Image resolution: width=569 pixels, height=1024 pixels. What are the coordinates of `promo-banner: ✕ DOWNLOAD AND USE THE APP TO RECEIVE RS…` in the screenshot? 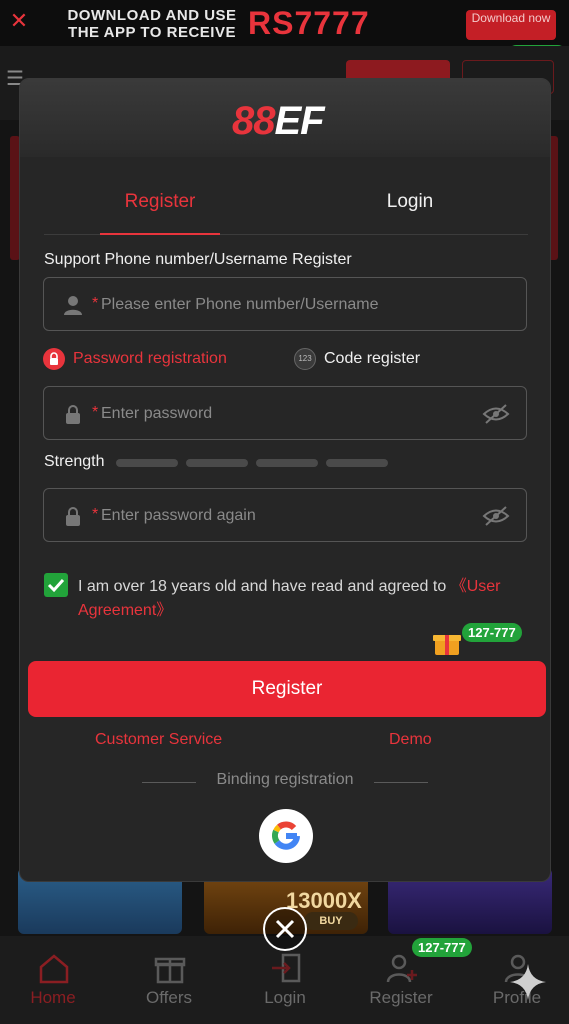 It's located at (284, 23).